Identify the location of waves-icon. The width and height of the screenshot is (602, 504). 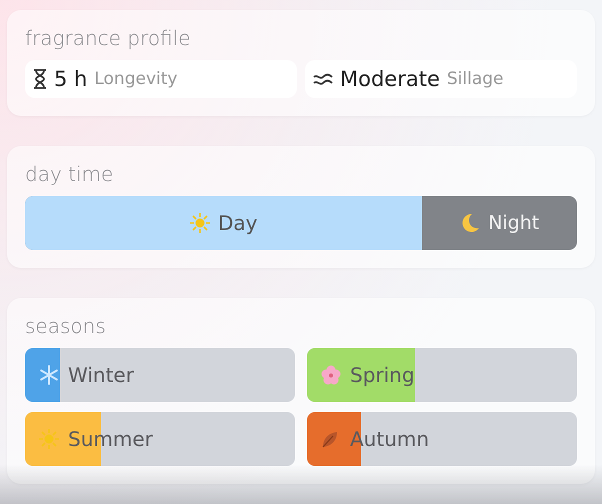
(323, 79).